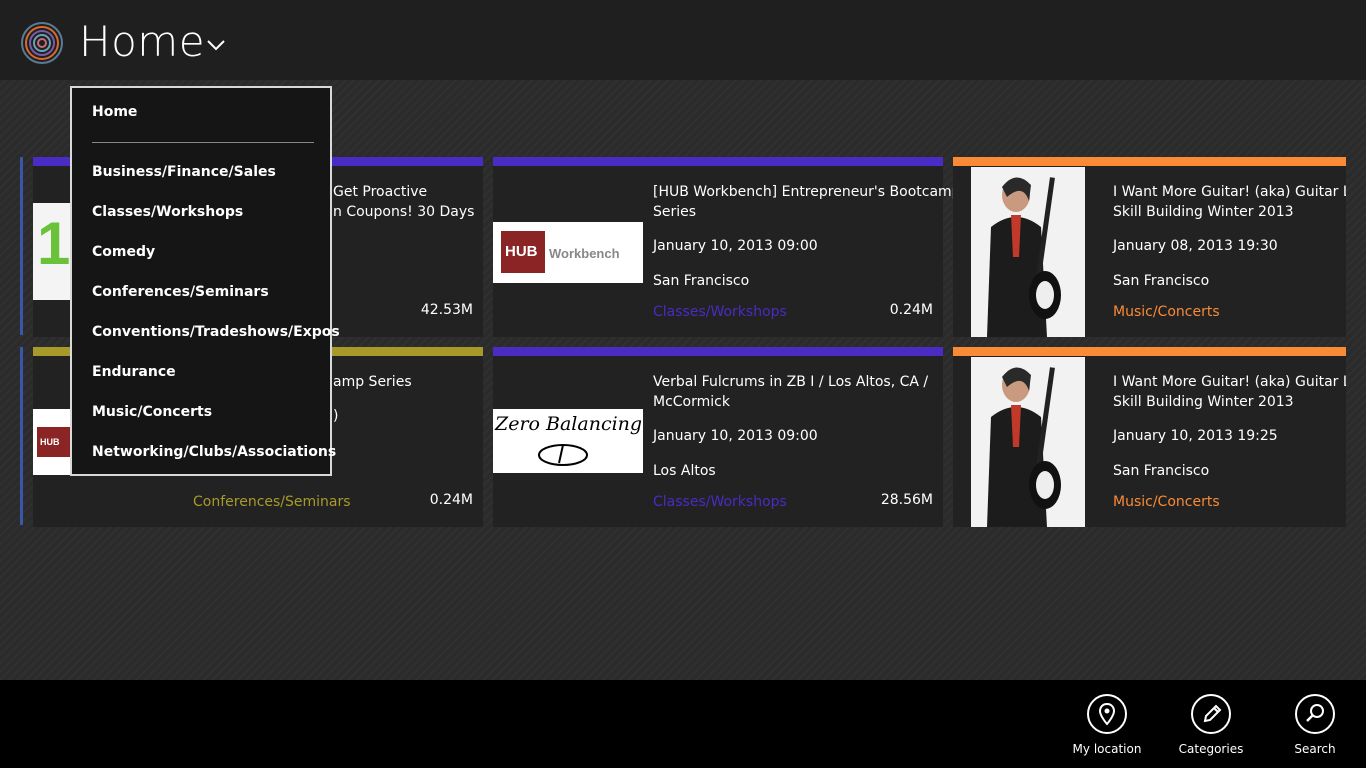 This screenshot has height=768, width=1366. Describe the element at coordinates (1195, 436) in the screenshot. I see `event-date: January 10, 2013 19:25` at that location.